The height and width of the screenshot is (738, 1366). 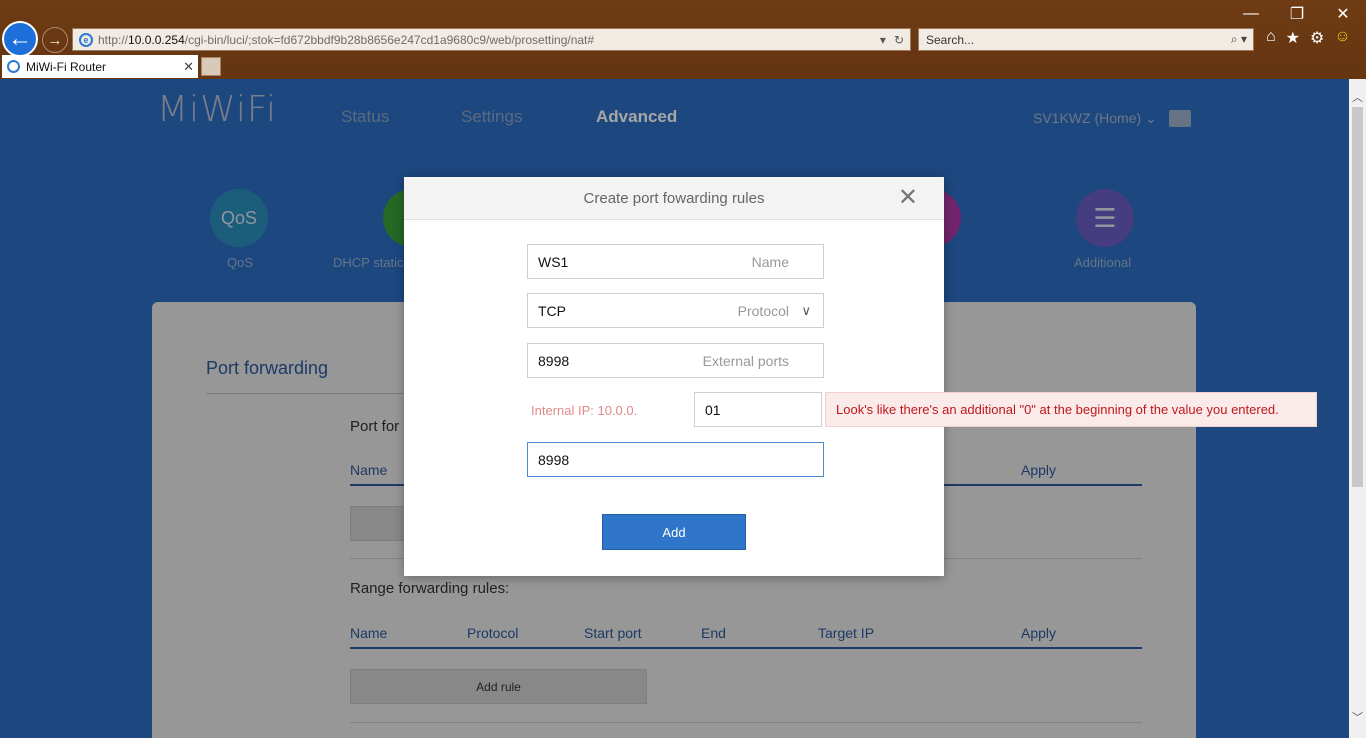 What do you see at coordinates (674, 532) in the screenshot?
I see `add-button: Add` at bounding box center [674, 532].